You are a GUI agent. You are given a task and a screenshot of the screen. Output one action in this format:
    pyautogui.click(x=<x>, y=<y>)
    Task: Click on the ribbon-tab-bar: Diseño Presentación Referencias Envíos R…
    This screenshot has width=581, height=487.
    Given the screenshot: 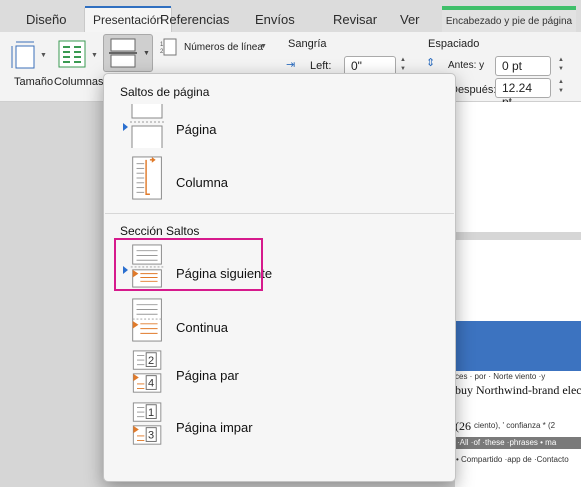 What is the action you would take?
    pyautogui.click(x=290, y=16)
    